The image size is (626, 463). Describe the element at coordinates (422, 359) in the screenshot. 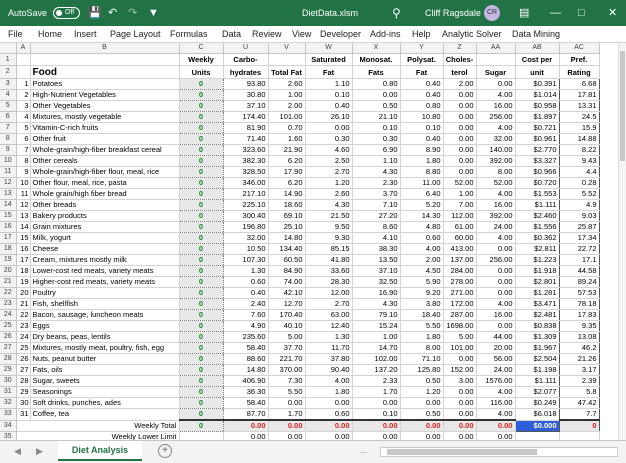

I see `poly-fat-cell: 71.10` at that location.